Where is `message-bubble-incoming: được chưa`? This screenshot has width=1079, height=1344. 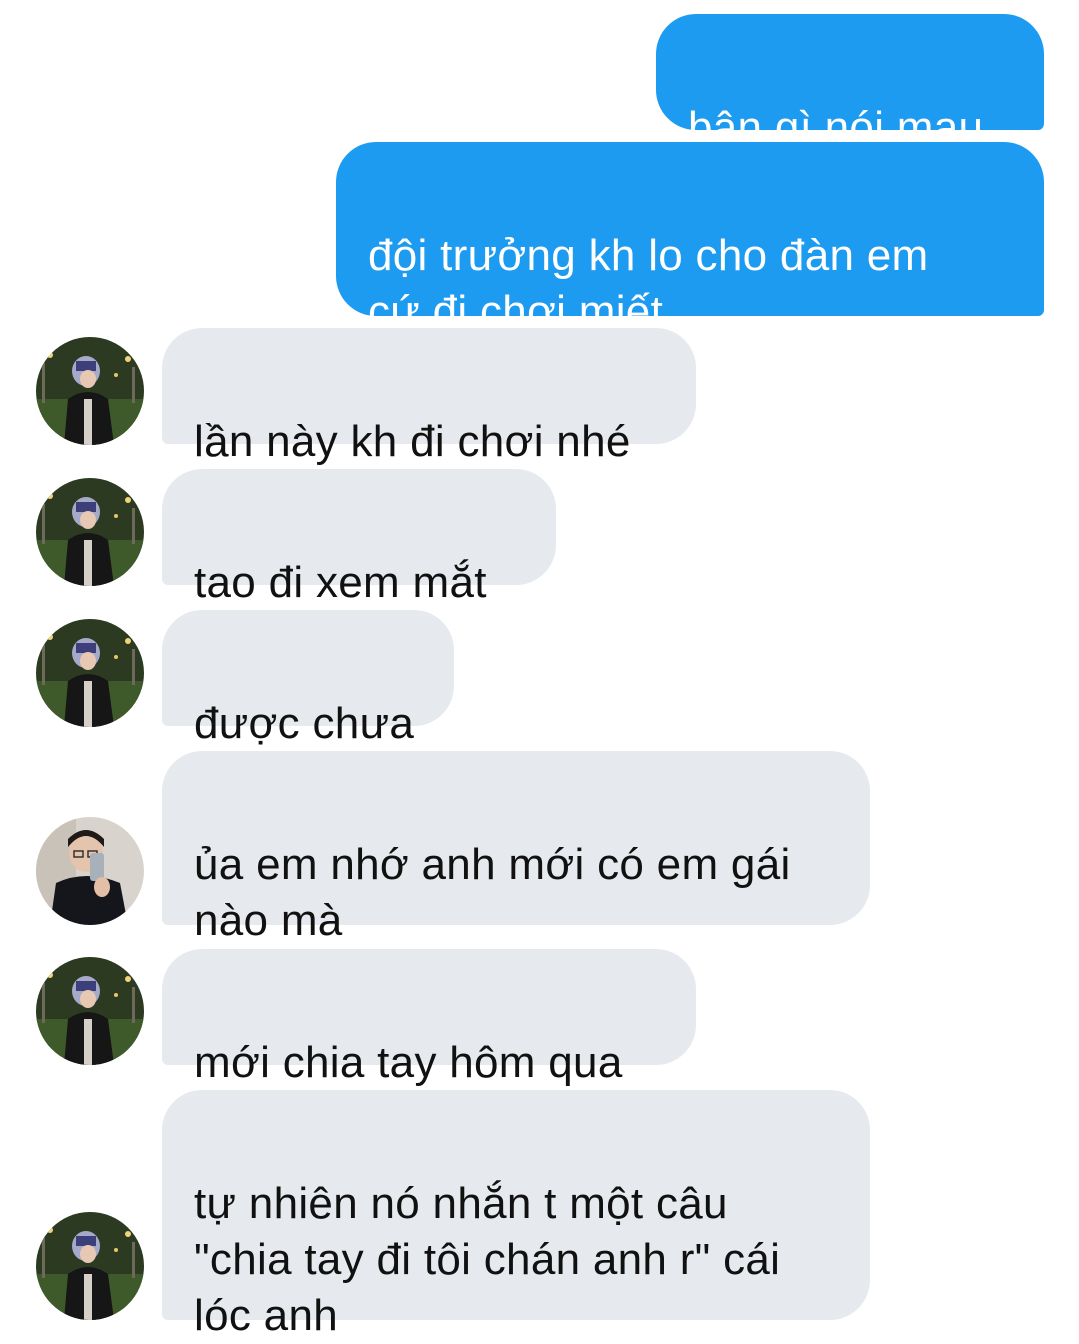
message-bubble-incoming: được chưa is located at coordinates (308, 679).